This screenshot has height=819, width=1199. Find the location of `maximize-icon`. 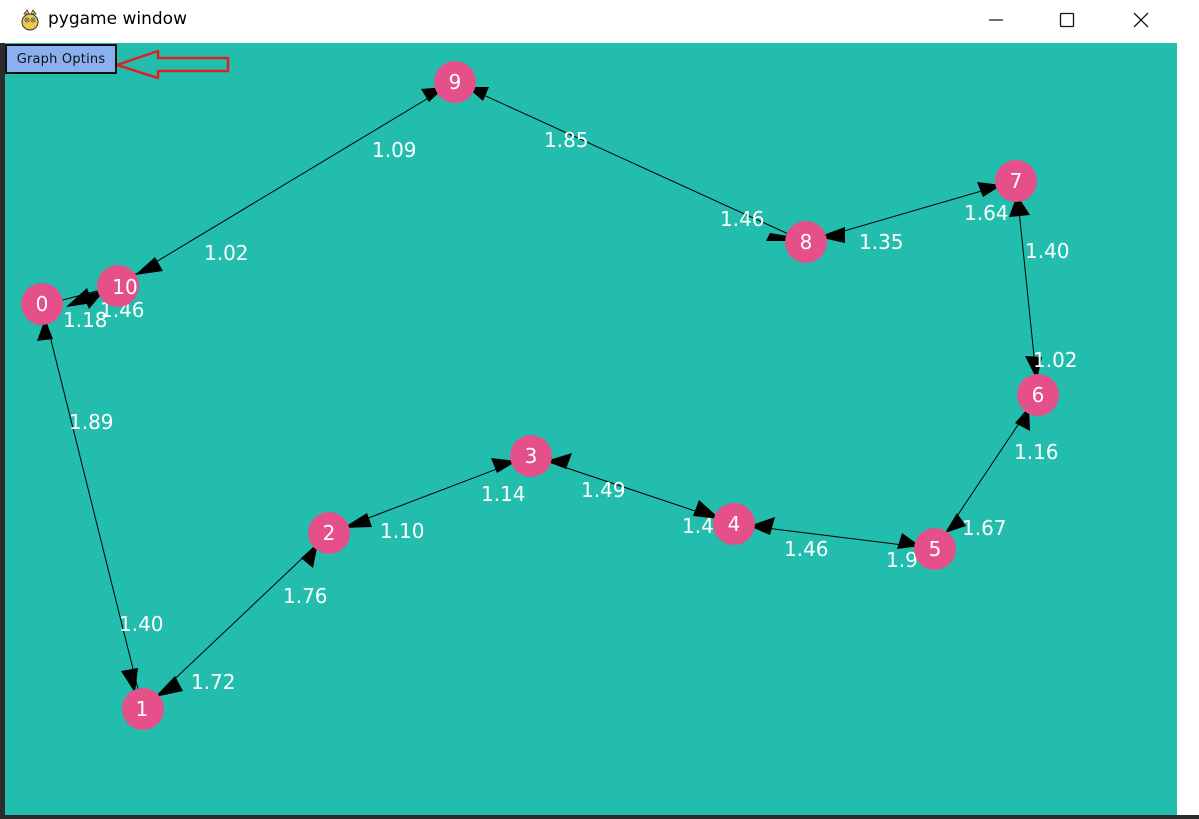

maximize-icon is located at coordinates (1067, 20).